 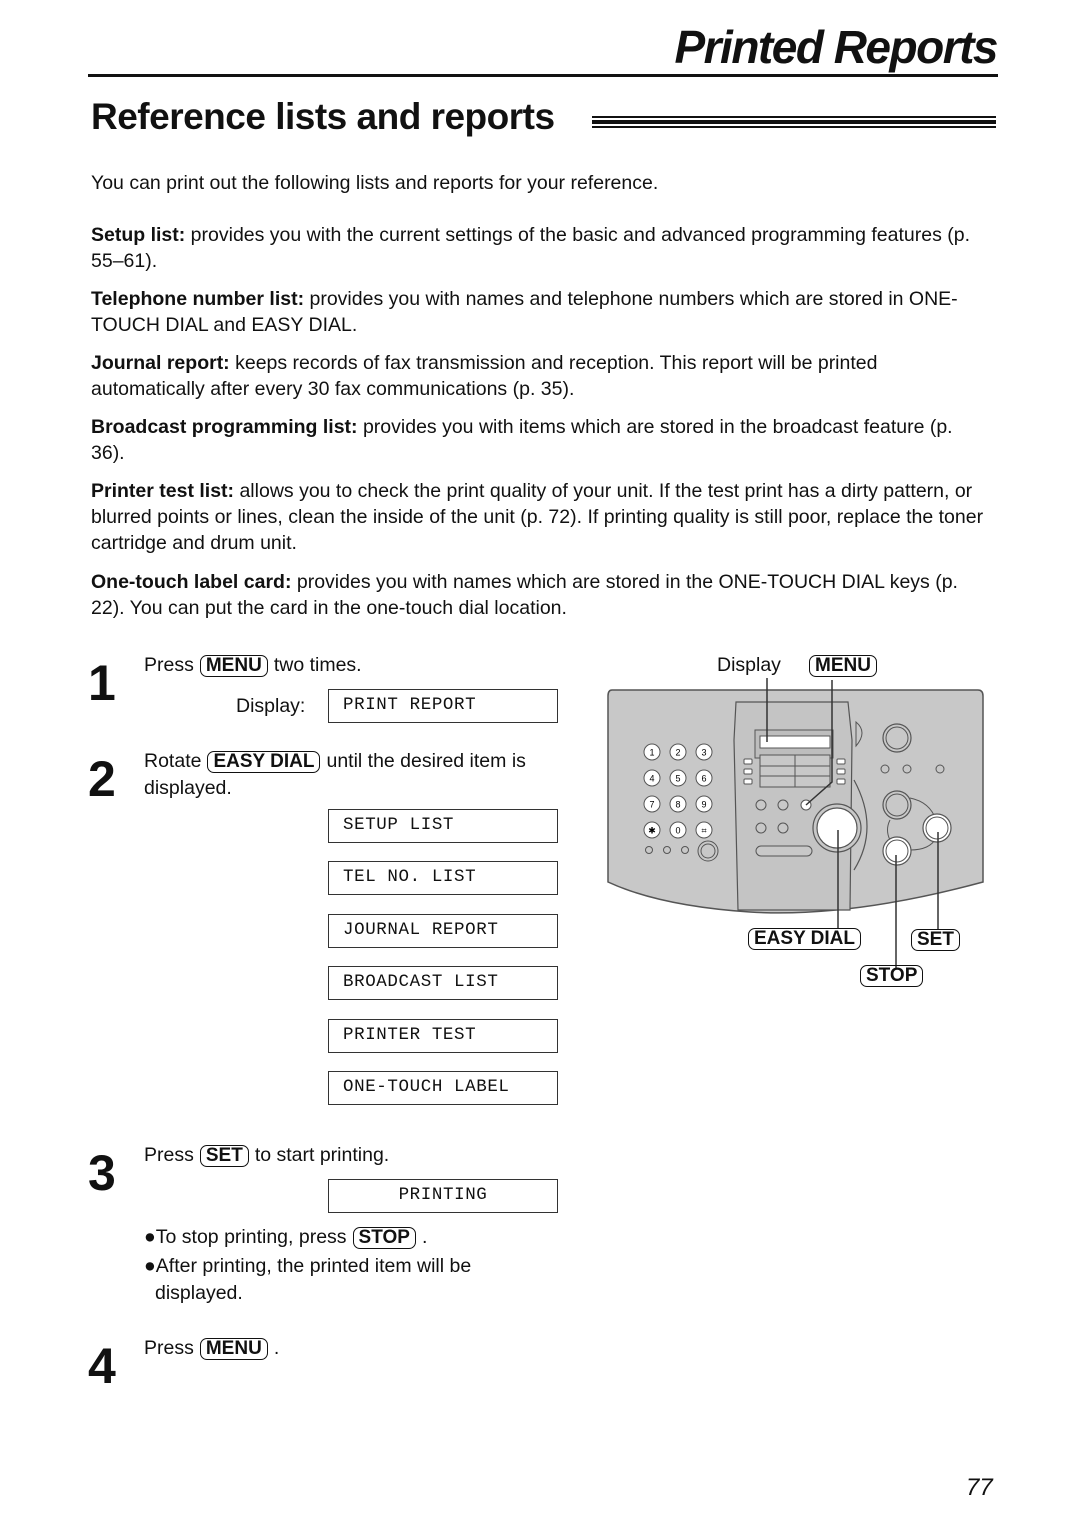 I want to click on step-2-instruction-line2: displayed., so click(x=188, y=788).